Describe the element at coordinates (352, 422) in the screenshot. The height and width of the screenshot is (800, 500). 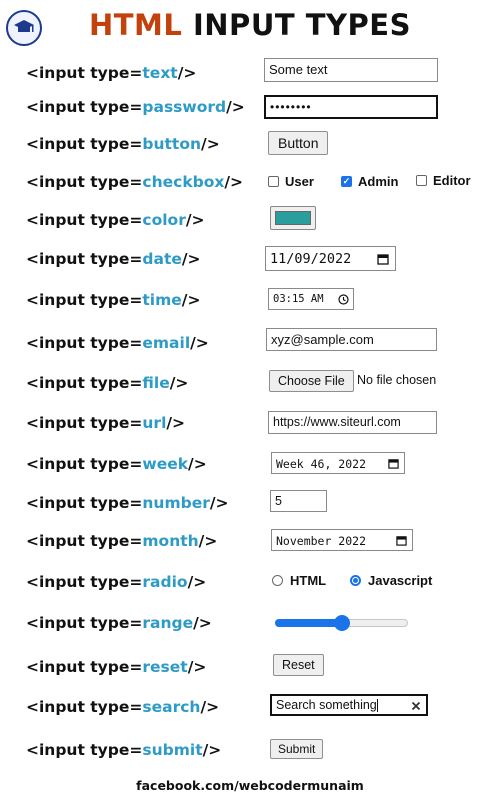
I see `url-input: https://www.siteurl.com` at that location.